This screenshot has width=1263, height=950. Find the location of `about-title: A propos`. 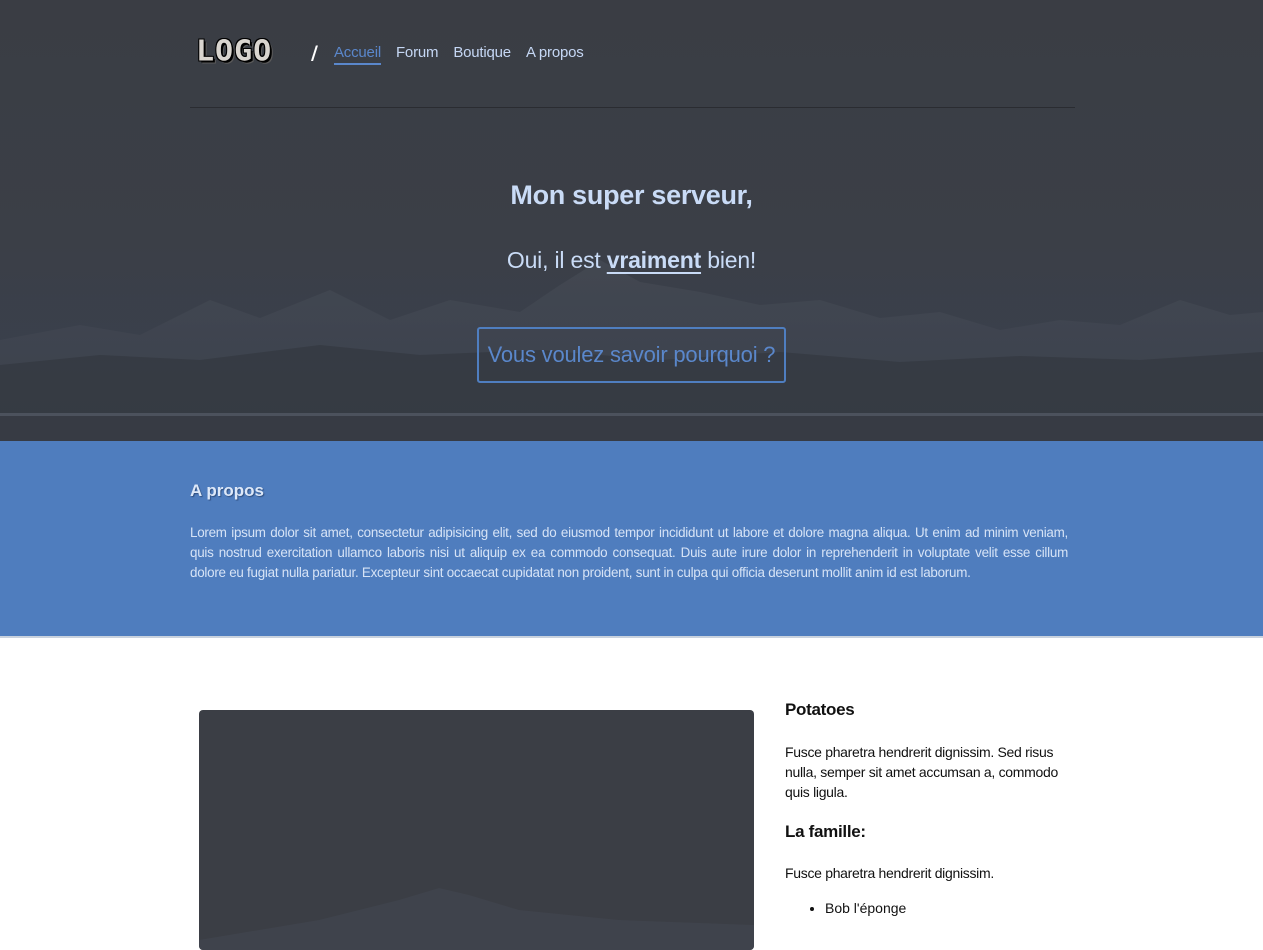

about-title: A propos is located at coordinates (227, 490).